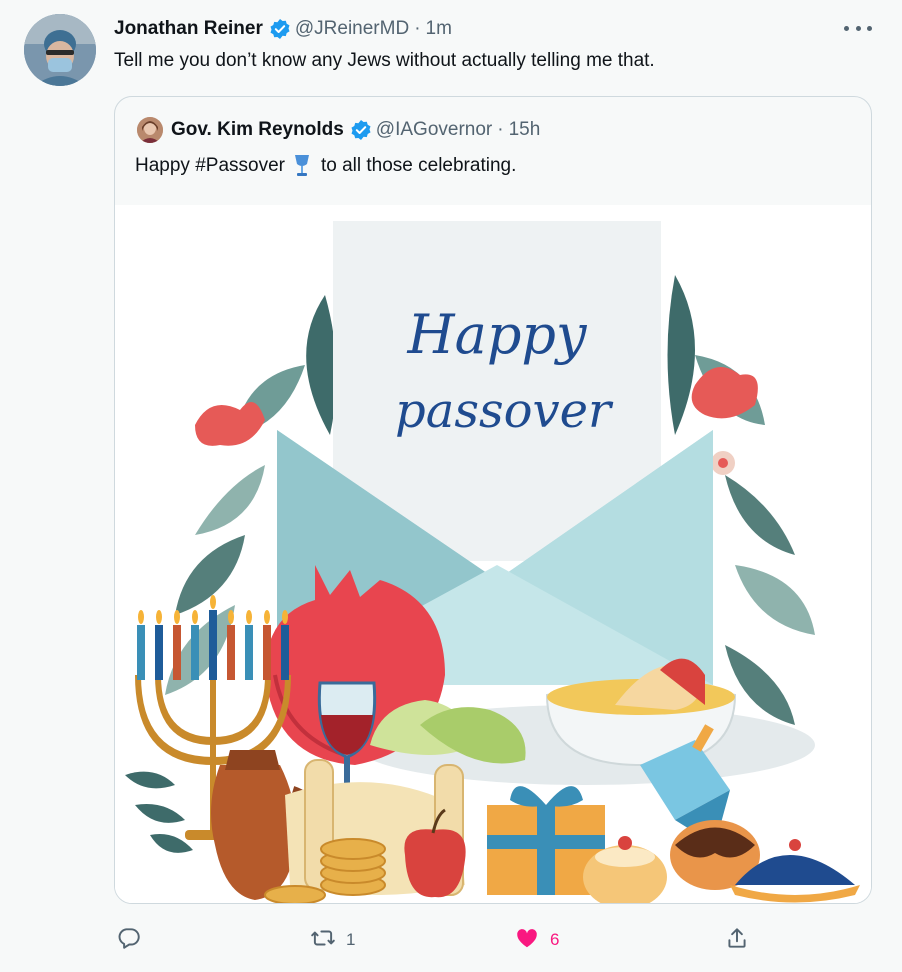 This screenshot has width=902, height=972. I want to click on like-button: 6, so click(536, 940).